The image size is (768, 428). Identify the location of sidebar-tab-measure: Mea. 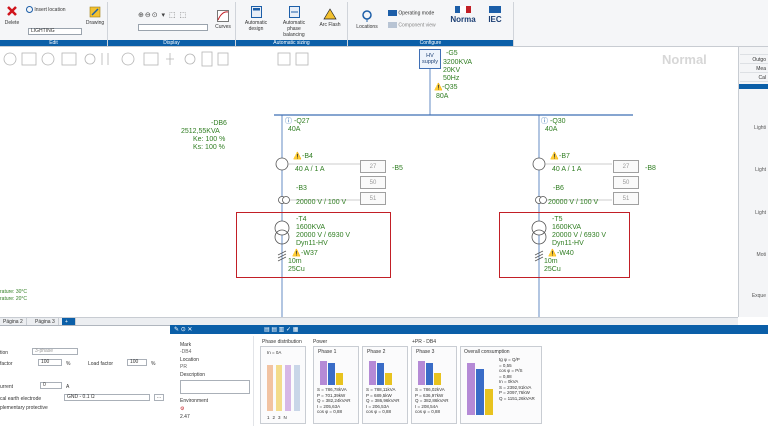
(754, 69).